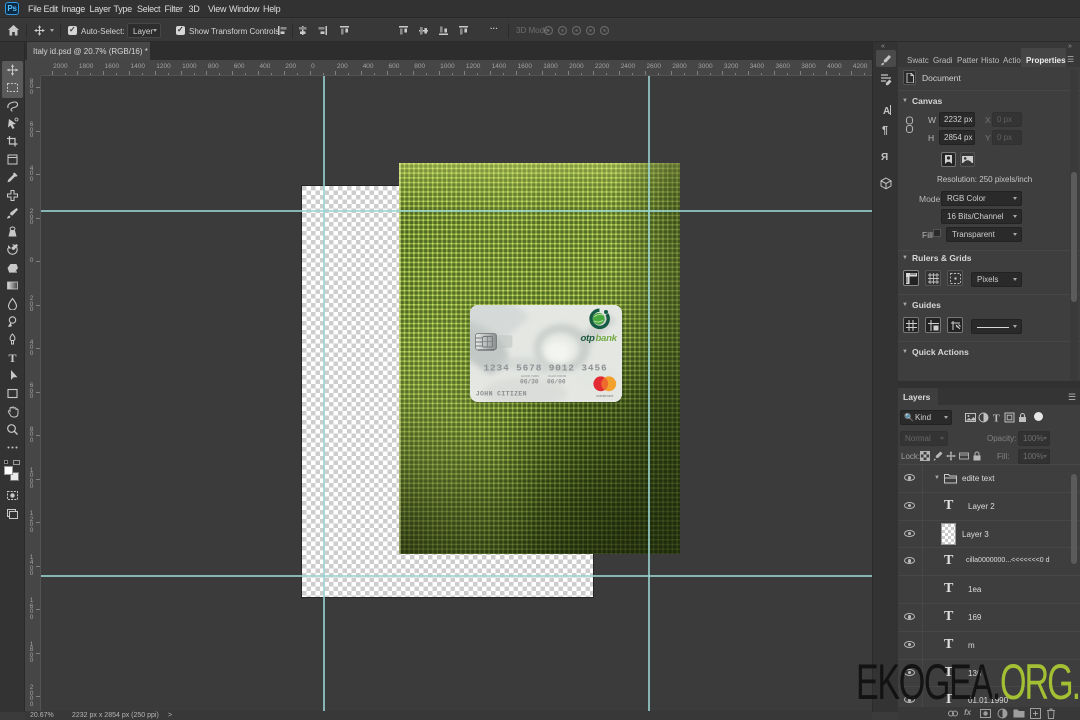 The image size is (1080, 720). Describe the element at coordinates (587, 338) in the screenshot. I see `svg-text: otp` at that location.